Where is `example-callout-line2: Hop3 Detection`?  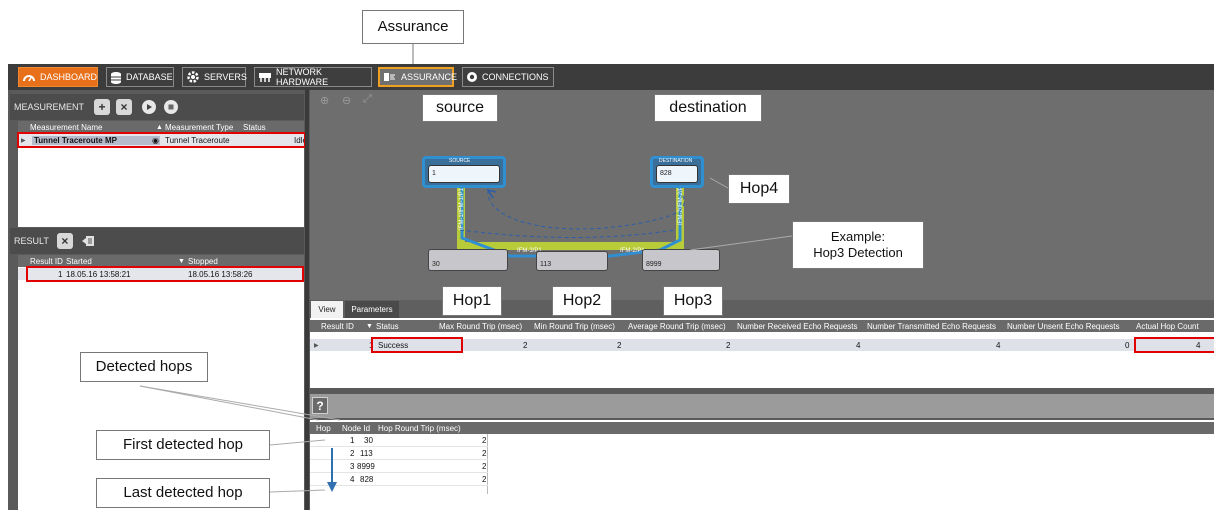
example-callout-line2: Hop3 Detection is located at coordinates (858, 252).